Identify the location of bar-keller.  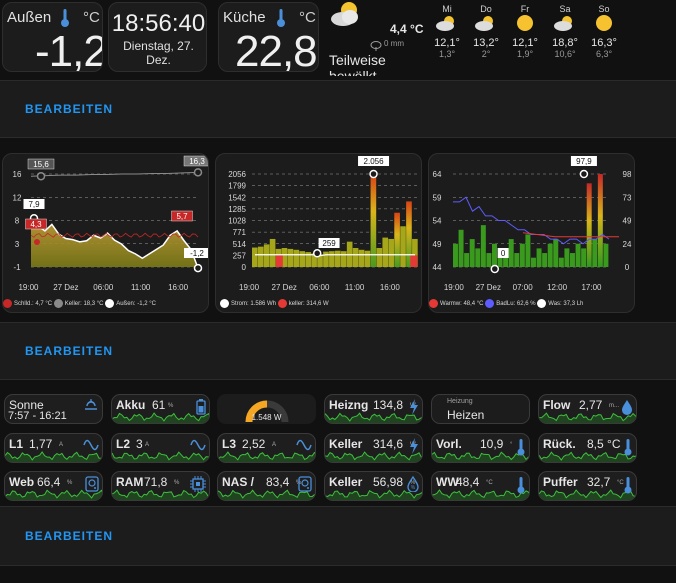
(279, 261).